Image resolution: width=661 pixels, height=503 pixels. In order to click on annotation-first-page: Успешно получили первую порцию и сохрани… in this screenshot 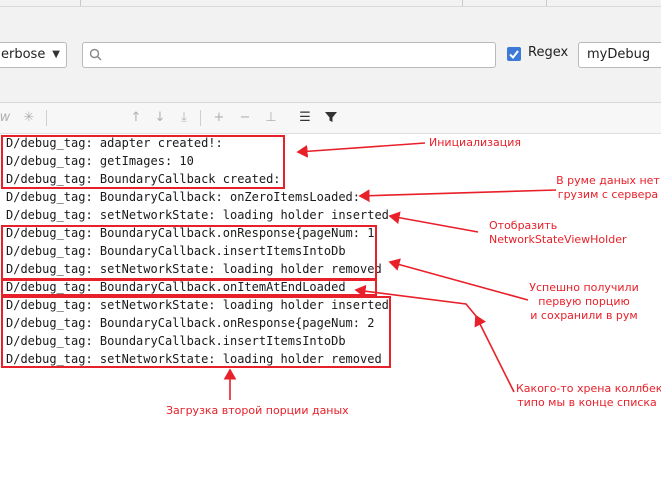, I will do `click(584, 302)`.